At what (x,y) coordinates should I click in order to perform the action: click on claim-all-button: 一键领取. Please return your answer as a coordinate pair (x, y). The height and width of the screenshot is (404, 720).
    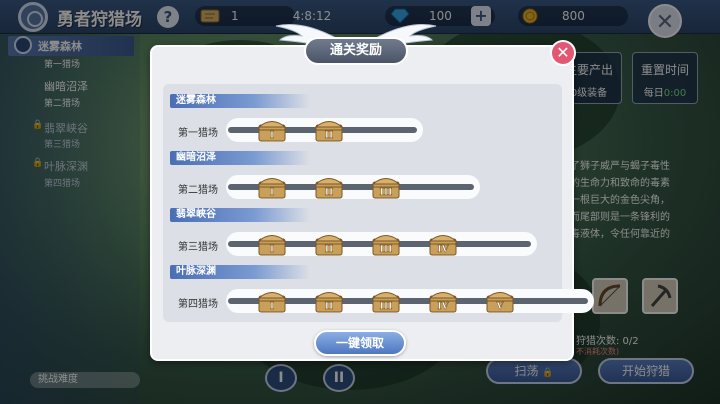
    Looking at the image, I should click on (360, 343).